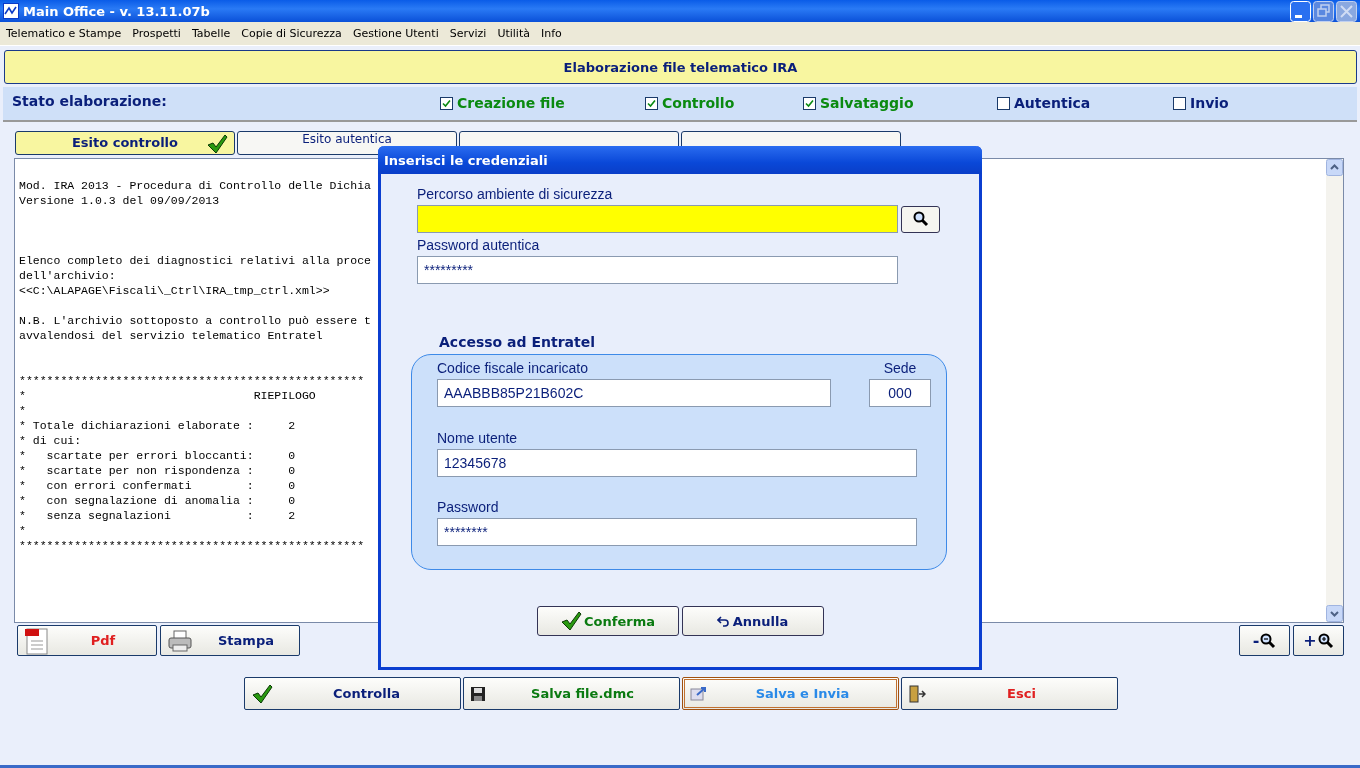 This screenshot has width=1360, height=768. I want to click on step-label: Creazione file, so click(511, 103).